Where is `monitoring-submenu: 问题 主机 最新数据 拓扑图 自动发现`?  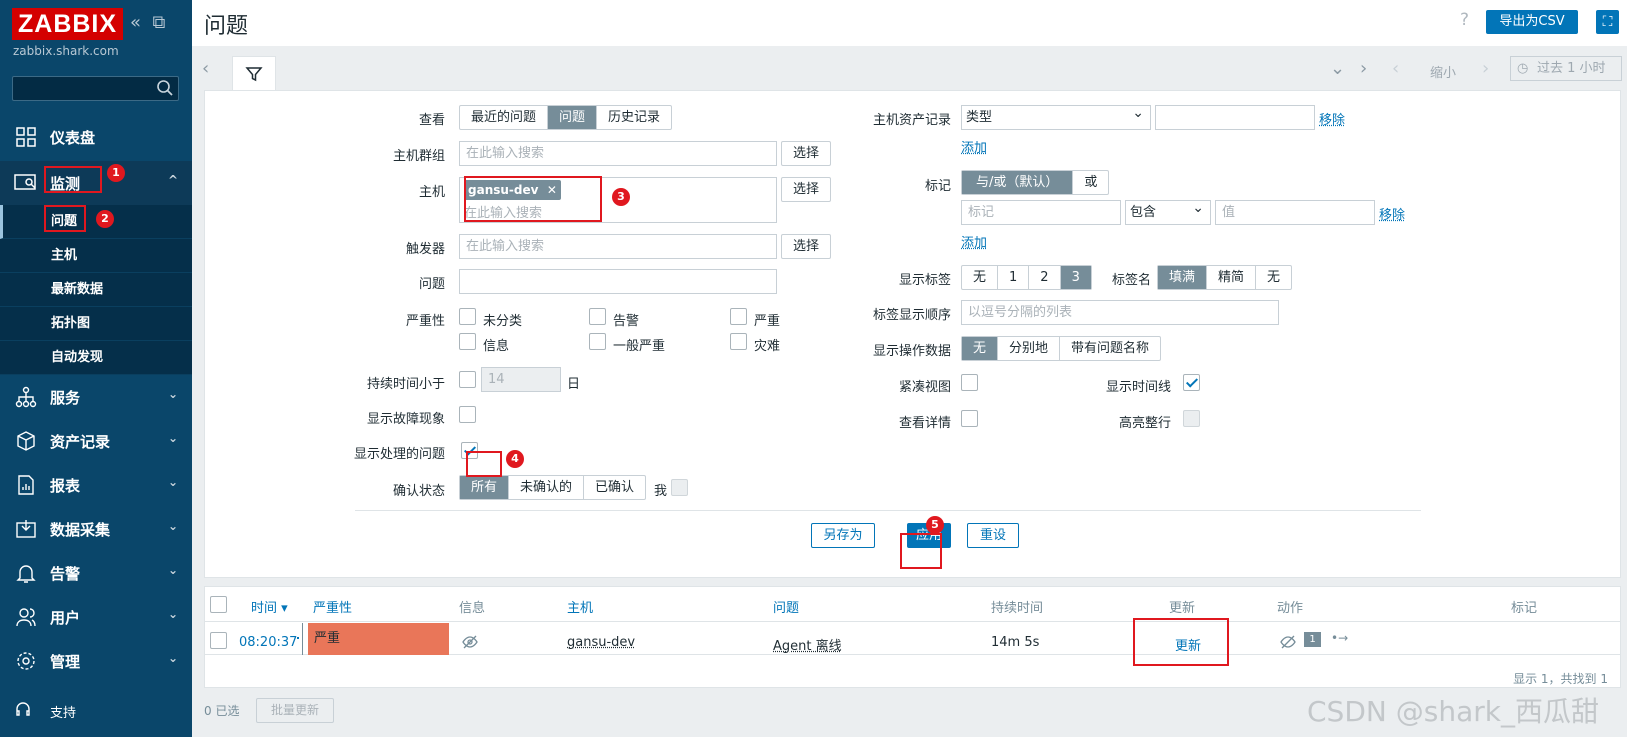
monitoring-submenu: 问题 主机 最新数据 拓扑图 自动发现 is located at coordinates (96, 290).